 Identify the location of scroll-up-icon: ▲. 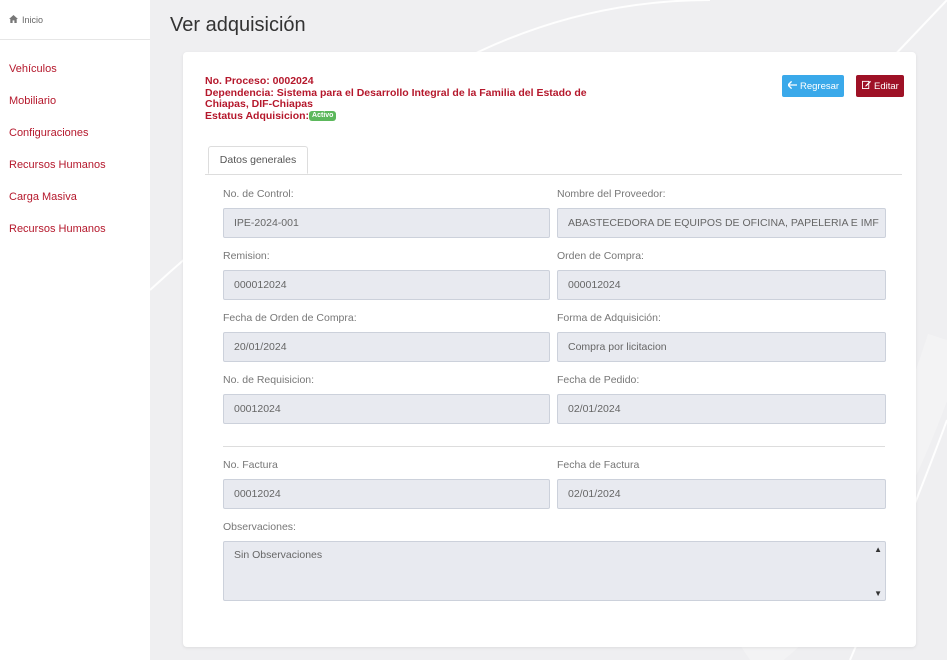
(878, 549).